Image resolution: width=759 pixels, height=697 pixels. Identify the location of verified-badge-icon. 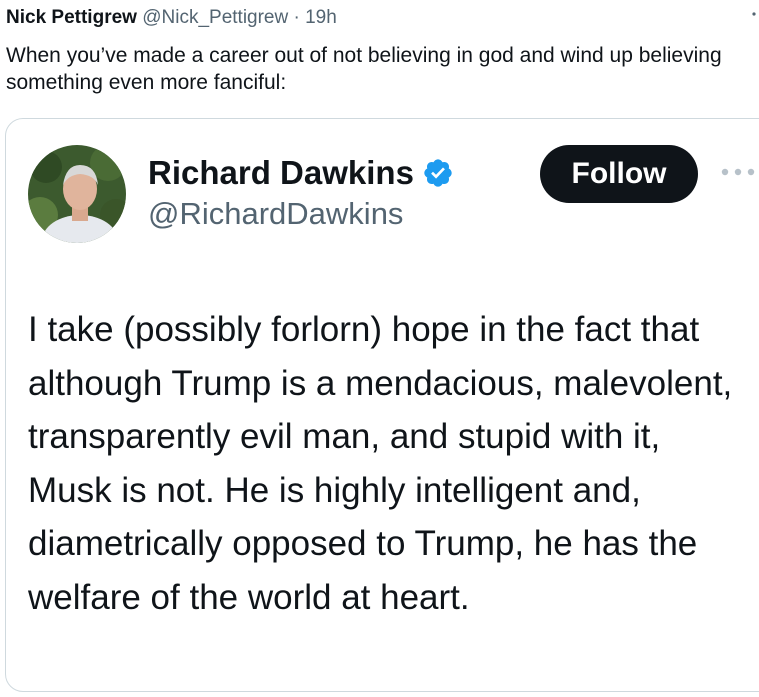
(438, 173).